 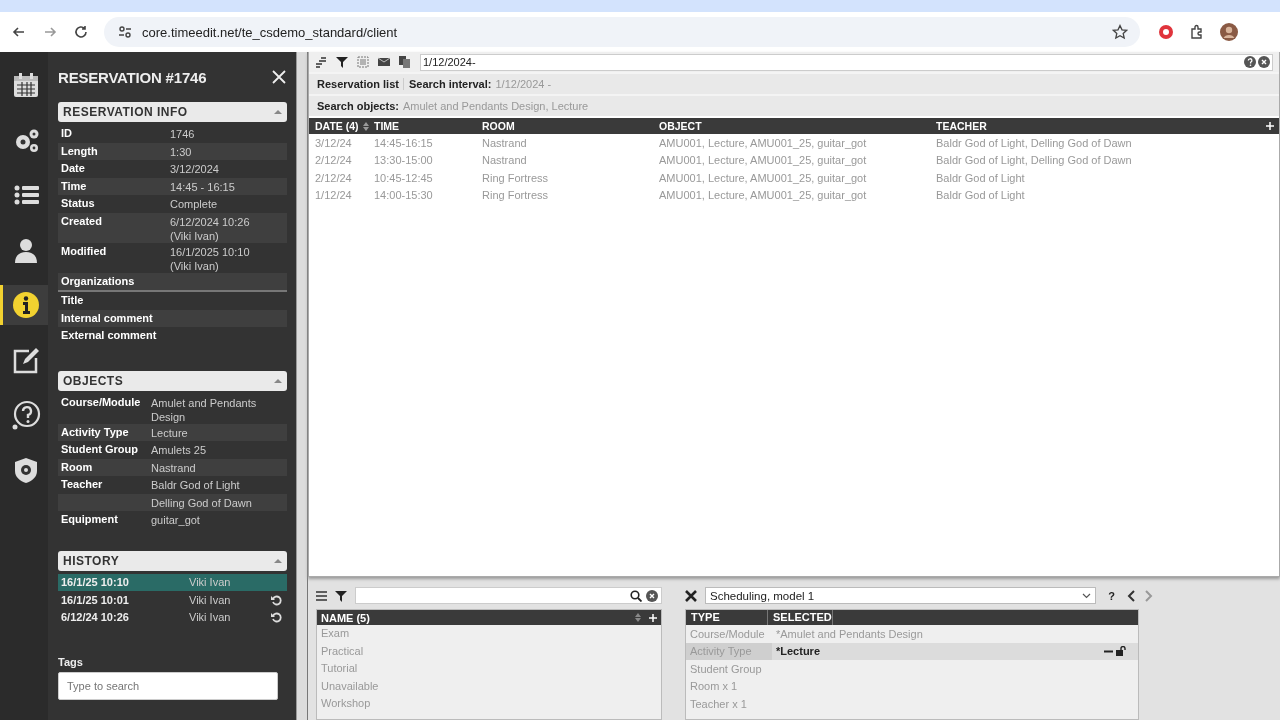 I want to click on avatar-icon, so click(x=1229, y=32).